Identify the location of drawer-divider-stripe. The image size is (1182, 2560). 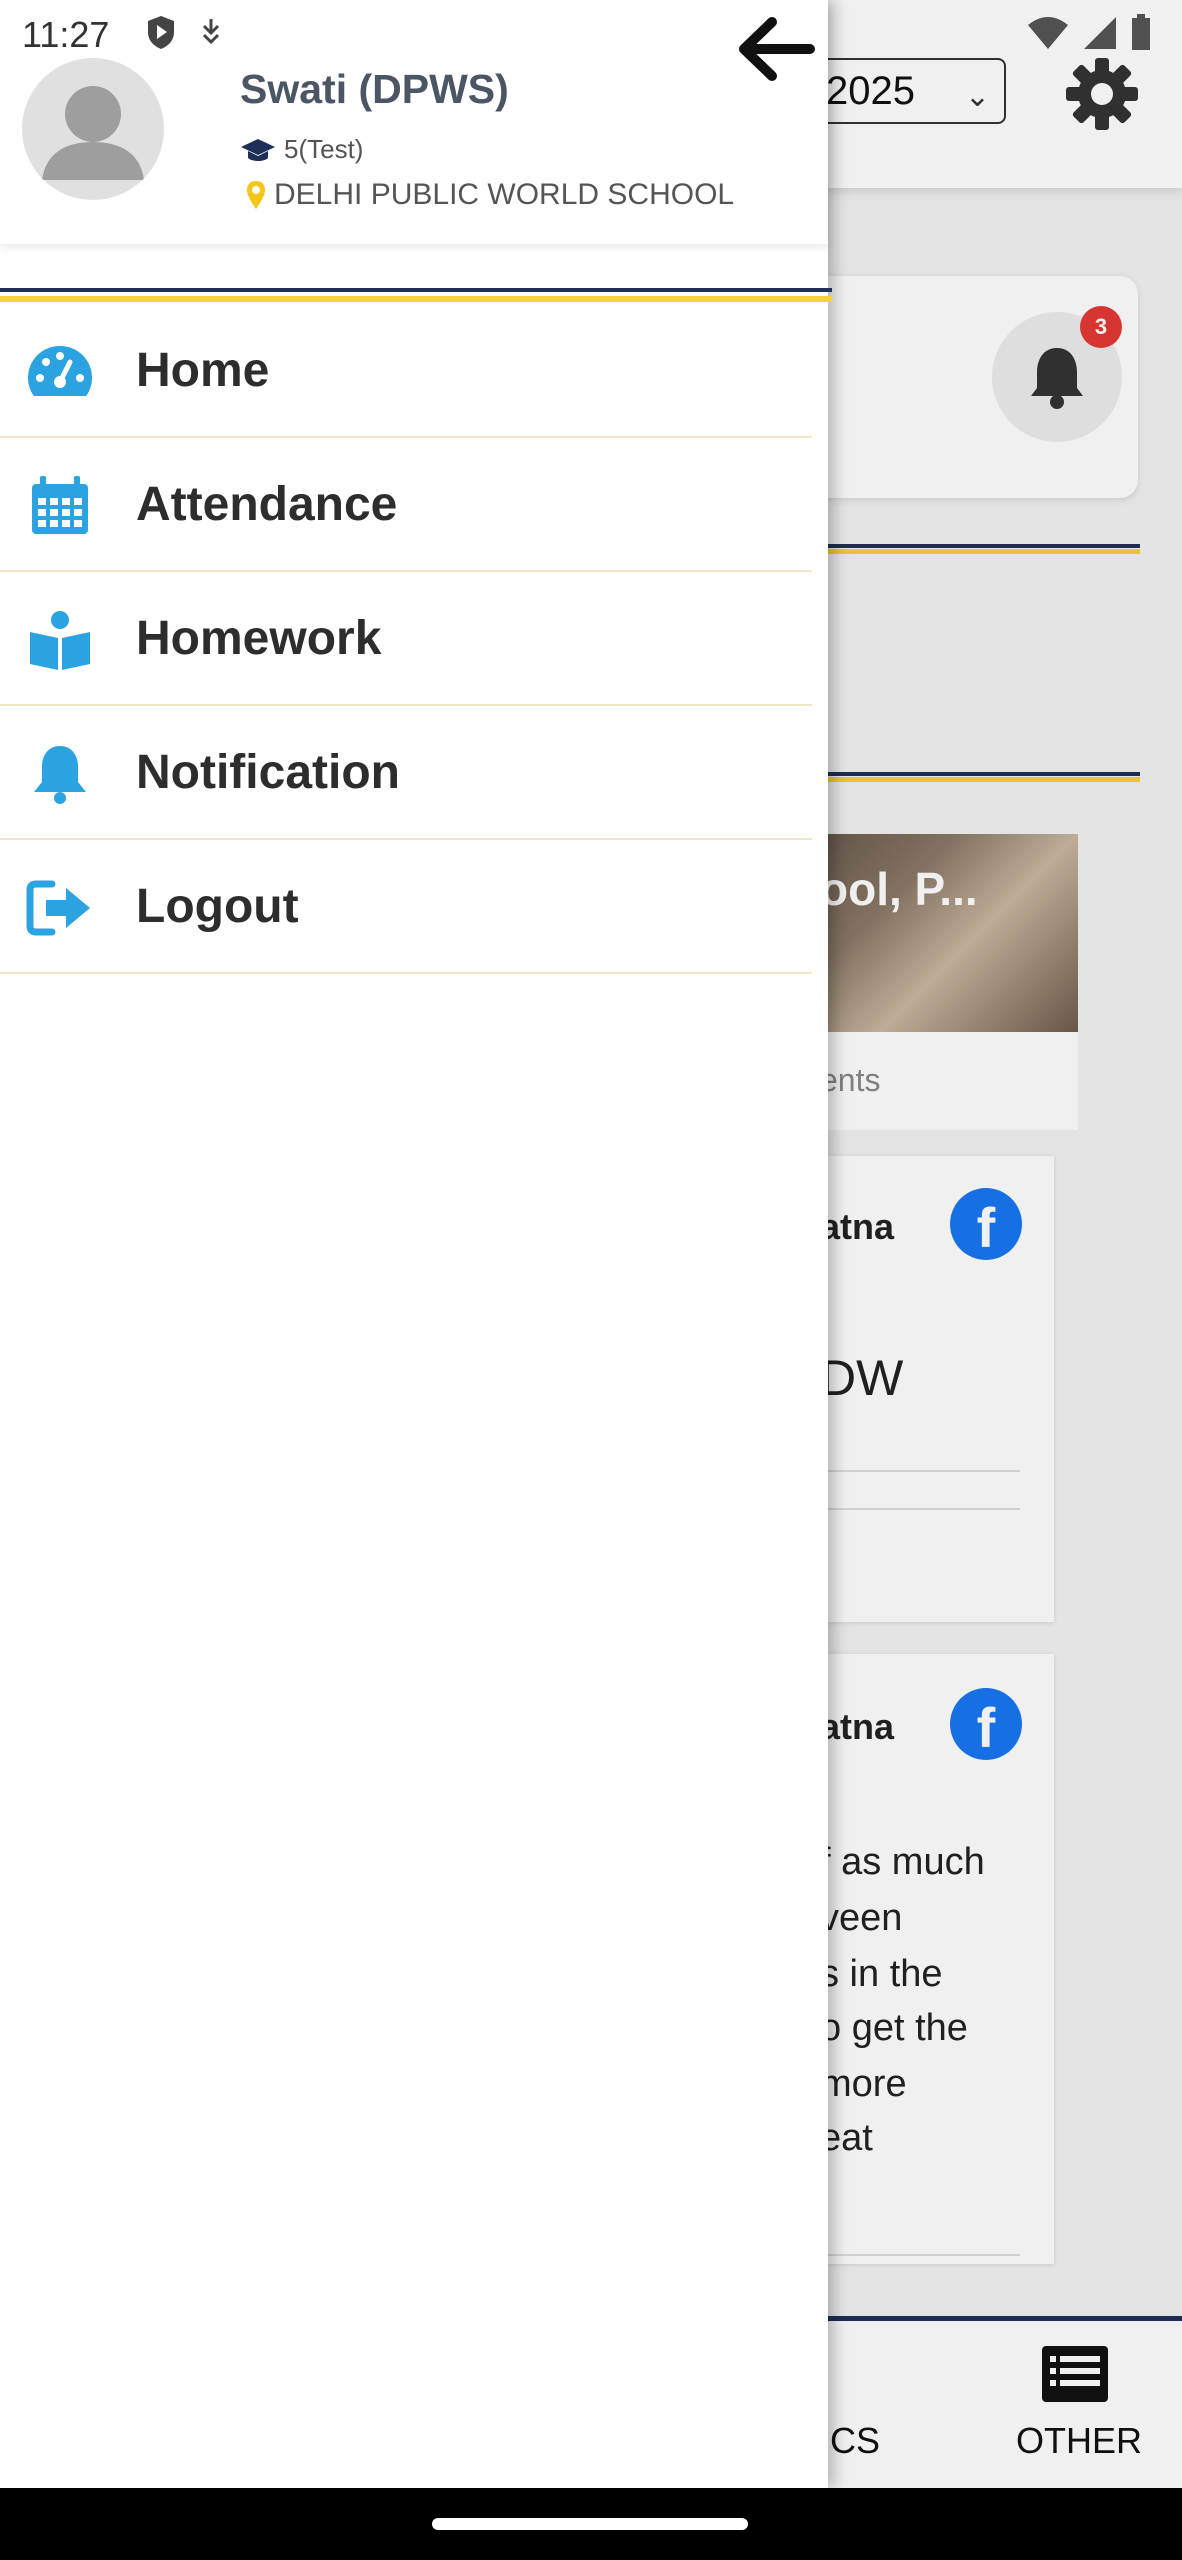
(416, 295).